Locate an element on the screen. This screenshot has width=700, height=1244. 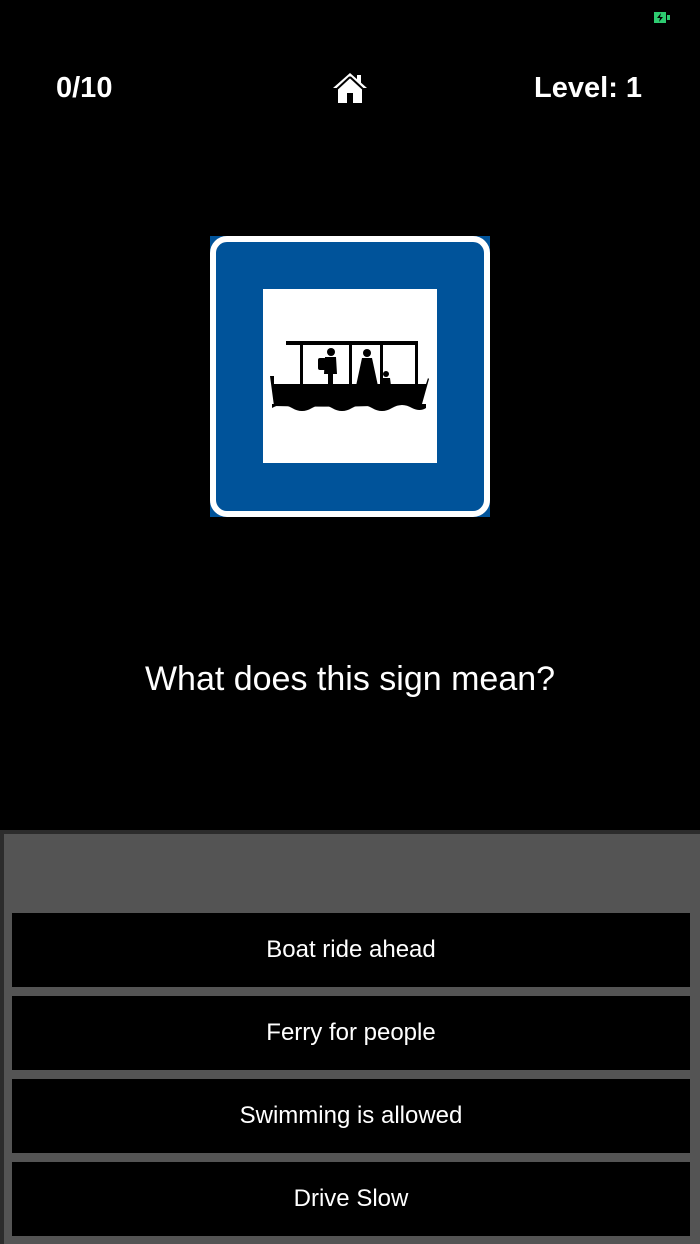
home-button is located at coordinates (350, 88).